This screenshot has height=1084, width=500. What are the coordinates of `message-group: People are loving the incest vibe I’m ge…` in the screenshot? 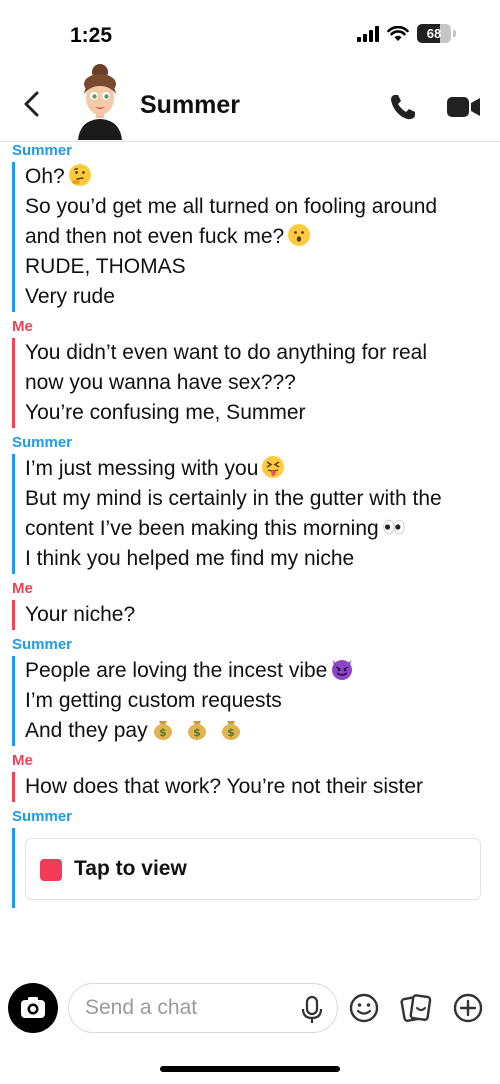 It's located at (256, 701).